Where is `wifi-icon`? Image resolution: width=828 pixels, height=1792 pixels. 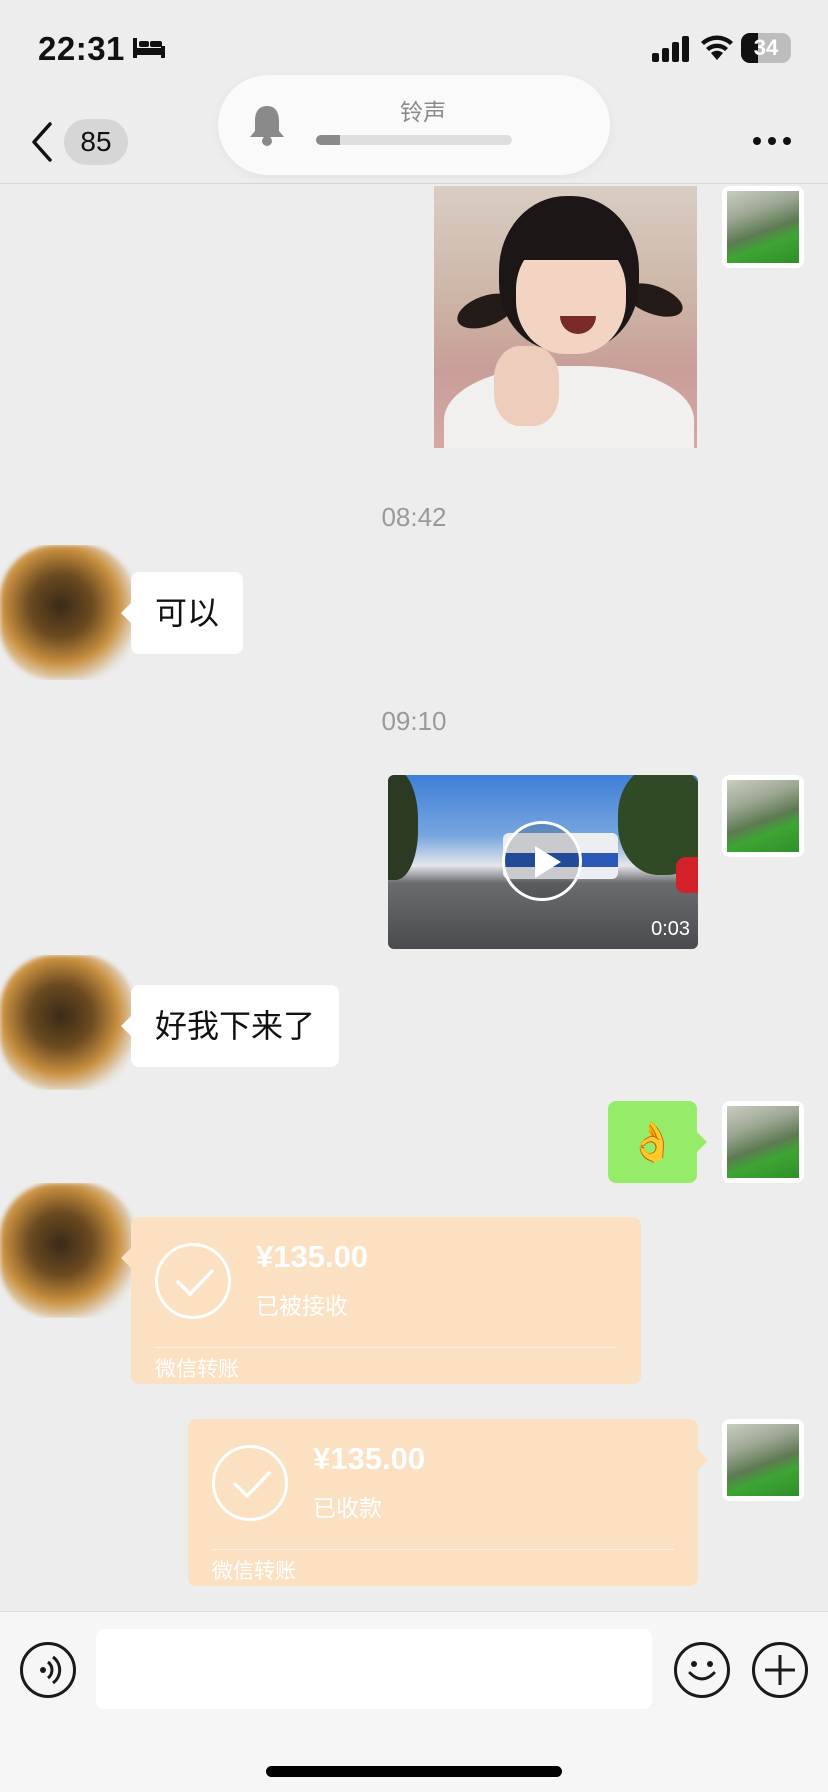 wifi-icon is located at coordinates (717, 47).